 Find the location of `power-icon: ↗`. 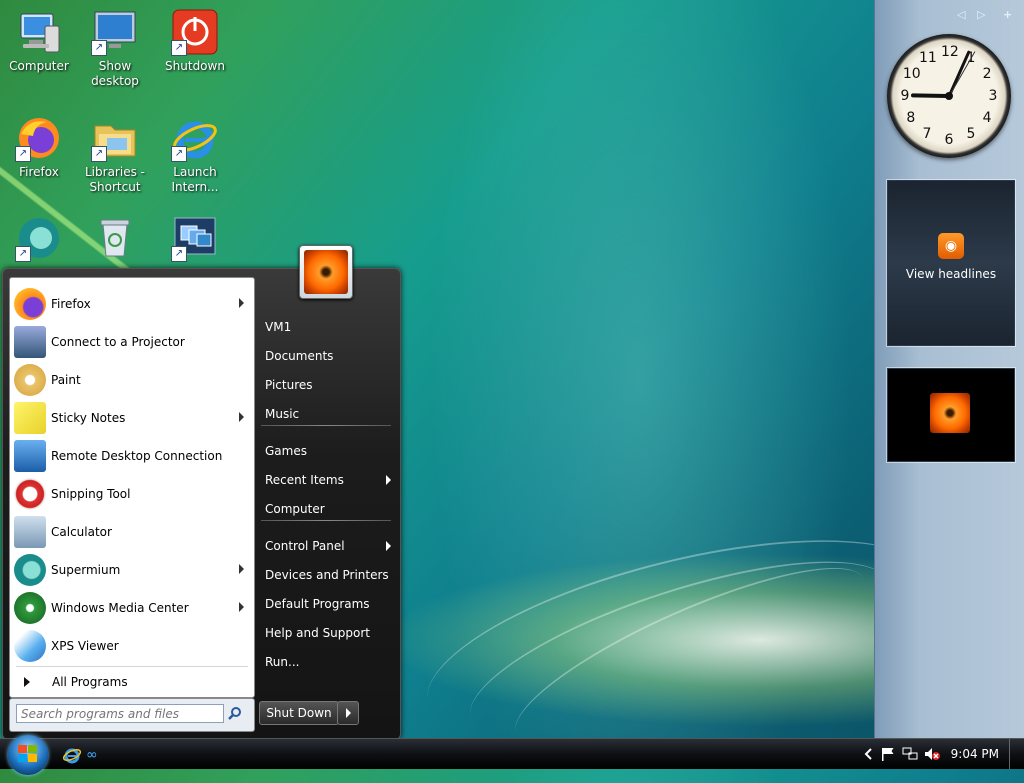

power-icon: ↗ is located at coordinates (195, 32).